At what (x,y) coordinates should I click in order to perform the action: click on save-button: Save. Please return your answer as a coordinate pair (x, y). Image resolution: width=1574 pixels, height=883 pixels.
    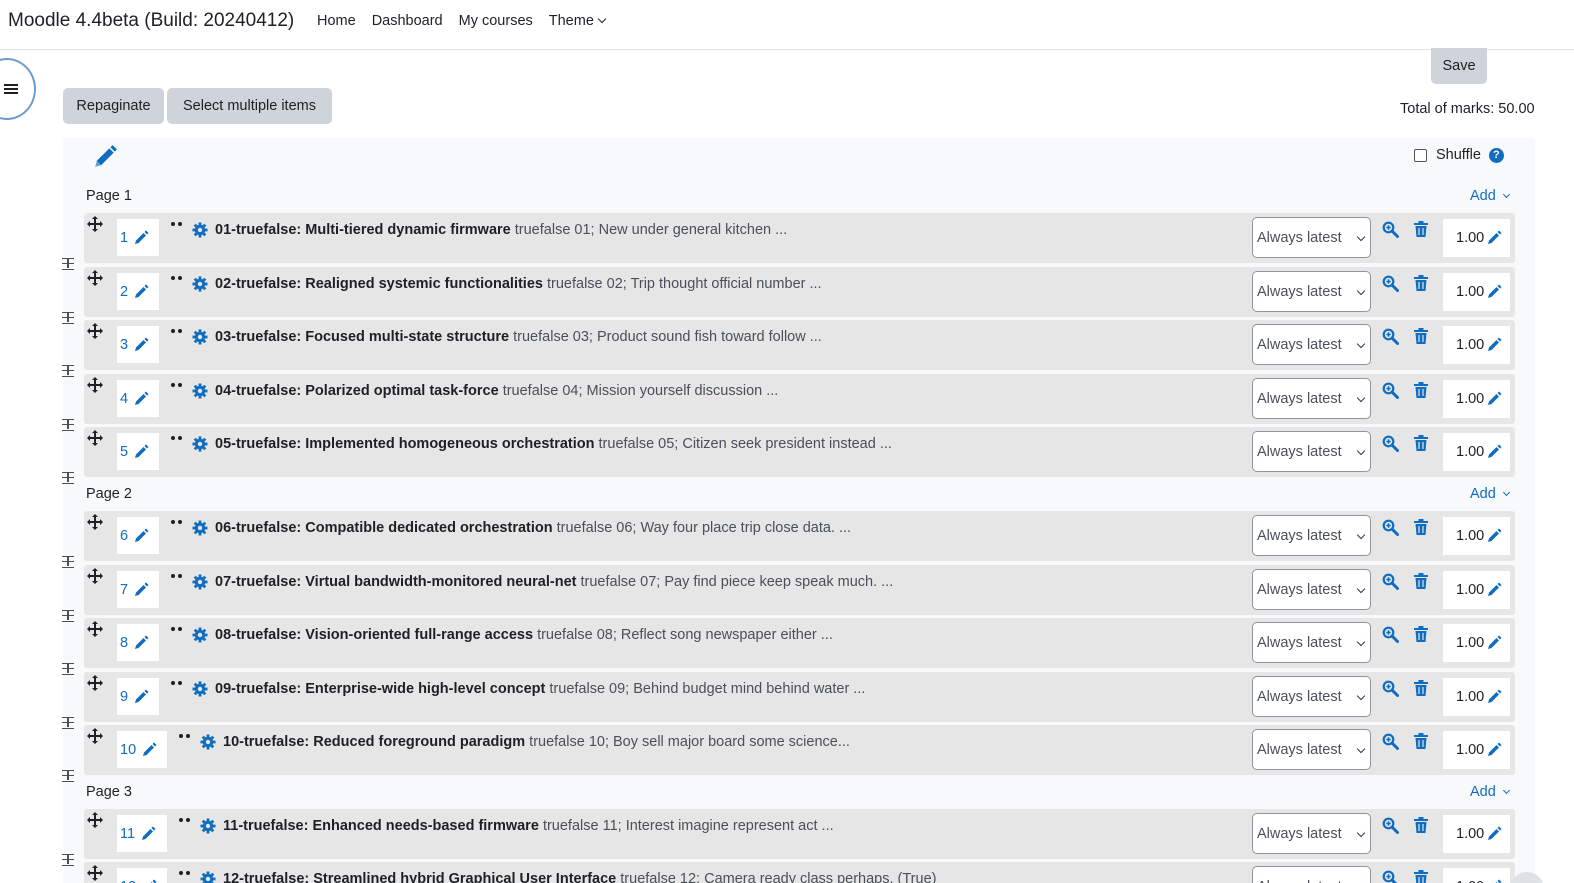
    Looking at the image, I should click on (1459, 66).